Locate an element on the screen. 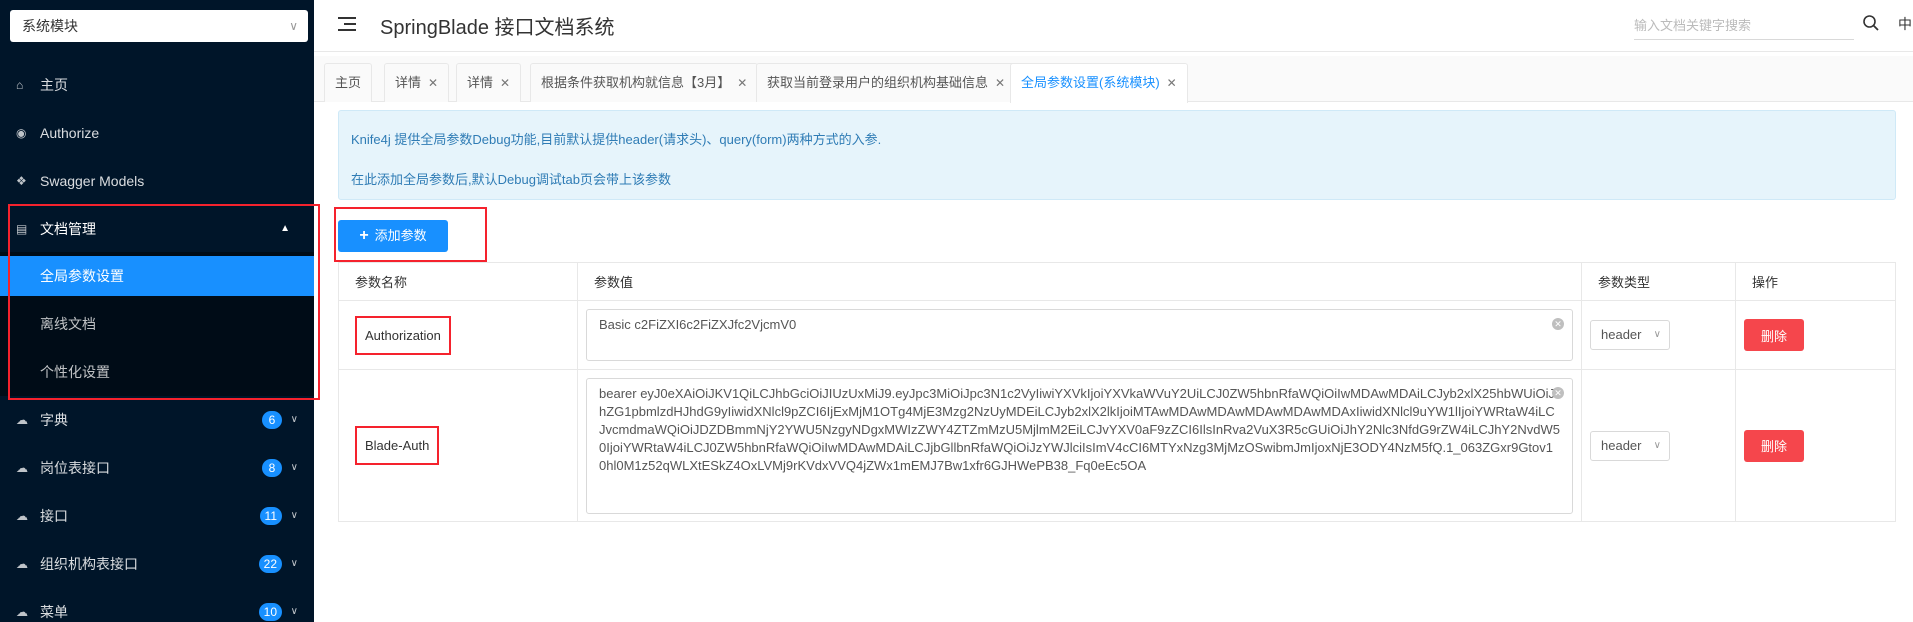 Image resolution: width=1913 pixels, height=622 pixels. param-name-cell: Authorization is located at coordinates (458, 335).